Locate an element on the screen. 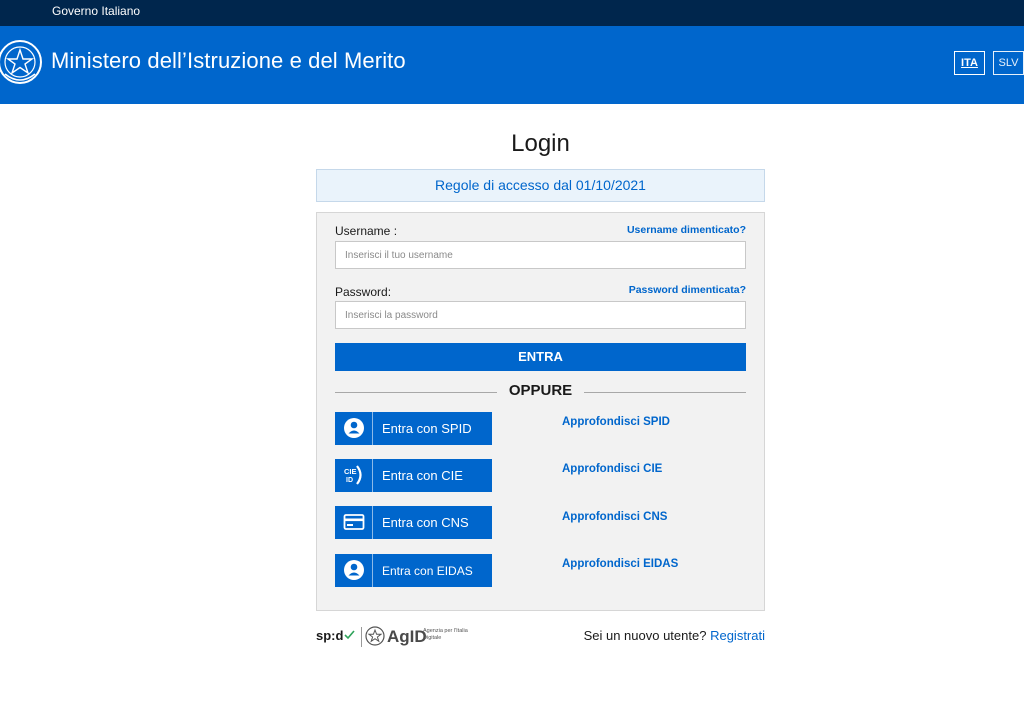 This screenshot has width=1024, height=717. spid-login-label: Entra con SPID is located at coordinates (427, 428).